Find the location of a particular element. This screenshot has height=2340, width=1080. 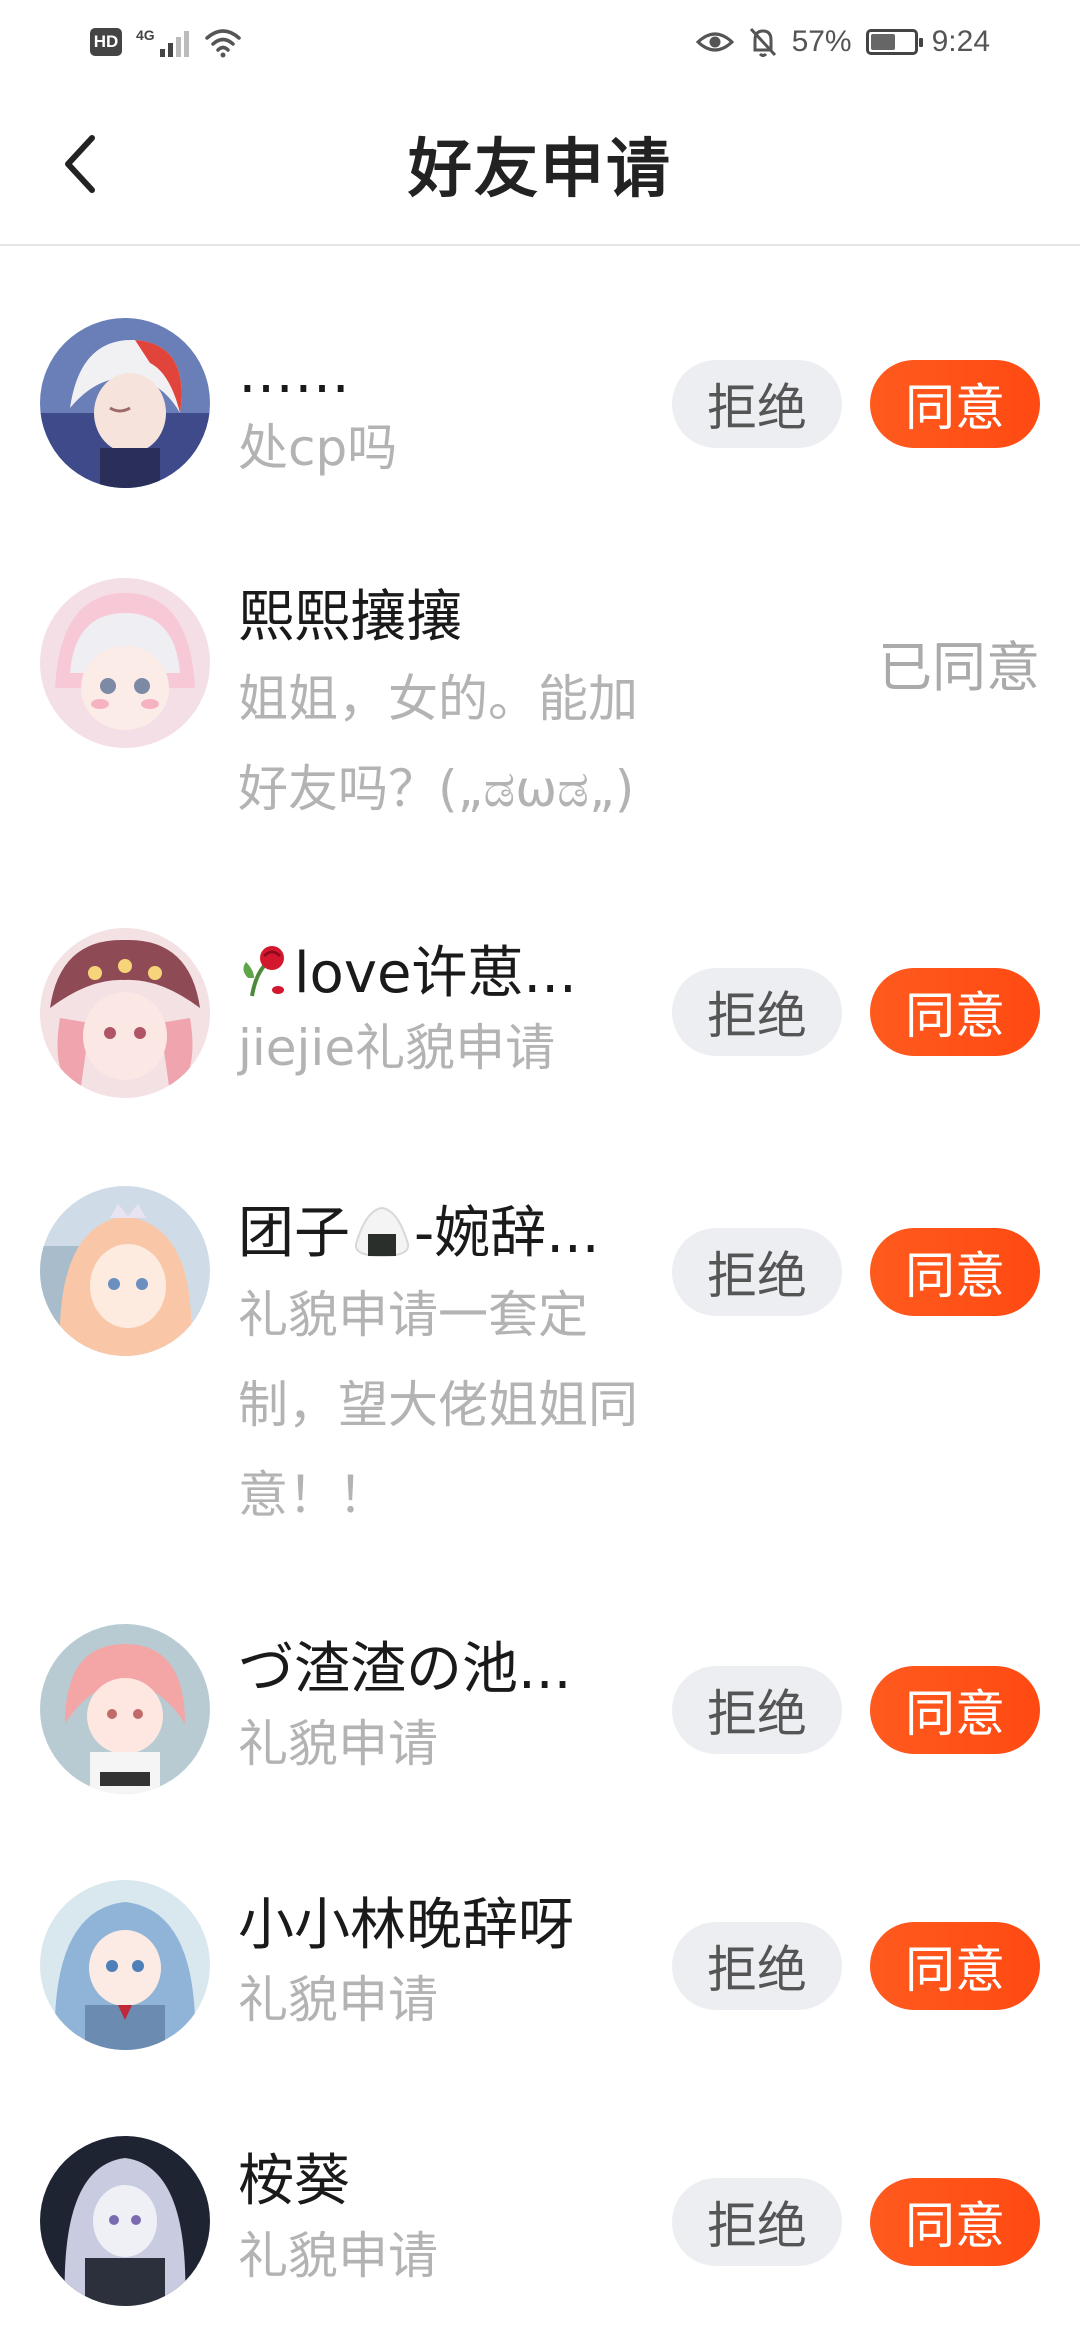

back-button is located at coordinates (80, 164).